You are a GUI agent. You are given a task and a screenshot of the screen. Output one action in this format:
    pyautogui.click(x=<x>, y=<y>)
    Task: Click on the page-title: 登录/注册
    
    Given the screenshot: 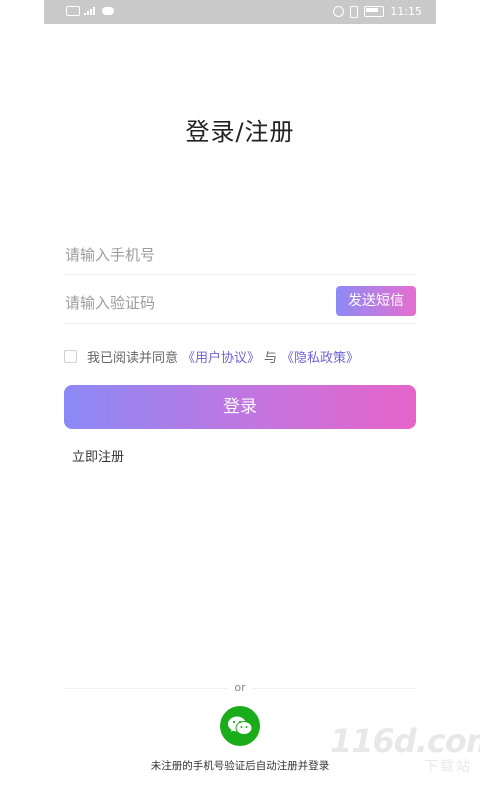 What is the action you would take?
    pyautogui.click(x=240, y=132)
    